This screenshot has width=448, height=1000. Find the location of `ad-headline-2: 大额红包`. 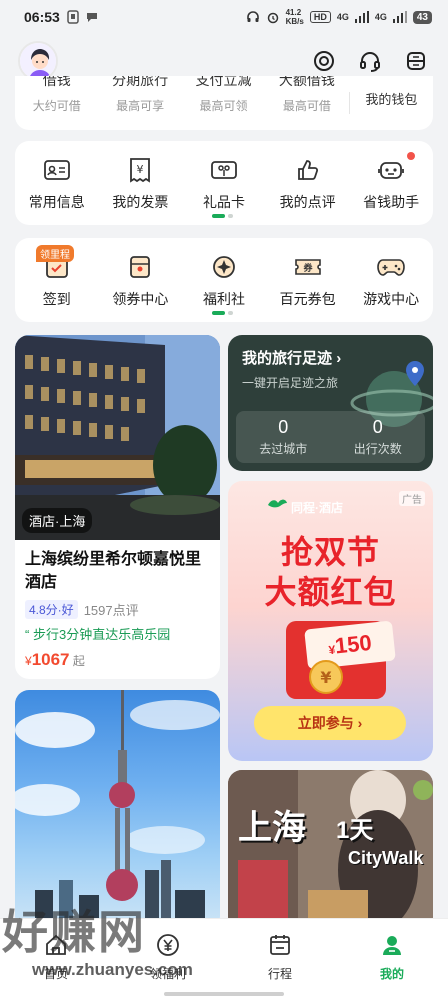

ad-headline-2: 大额红包 is located at coordinates (330, 592).